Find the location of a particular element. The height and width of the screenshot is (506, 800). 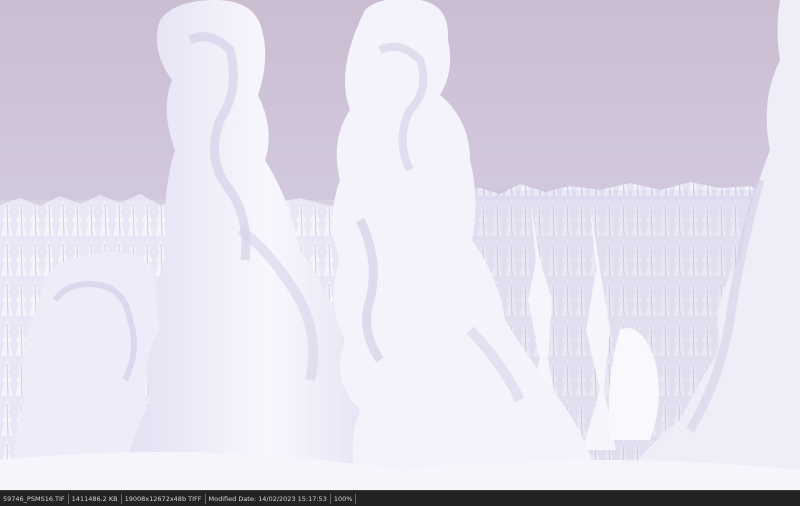

status-filename: 59746_PSMS16.TIF is located at coordinates (34, 498).